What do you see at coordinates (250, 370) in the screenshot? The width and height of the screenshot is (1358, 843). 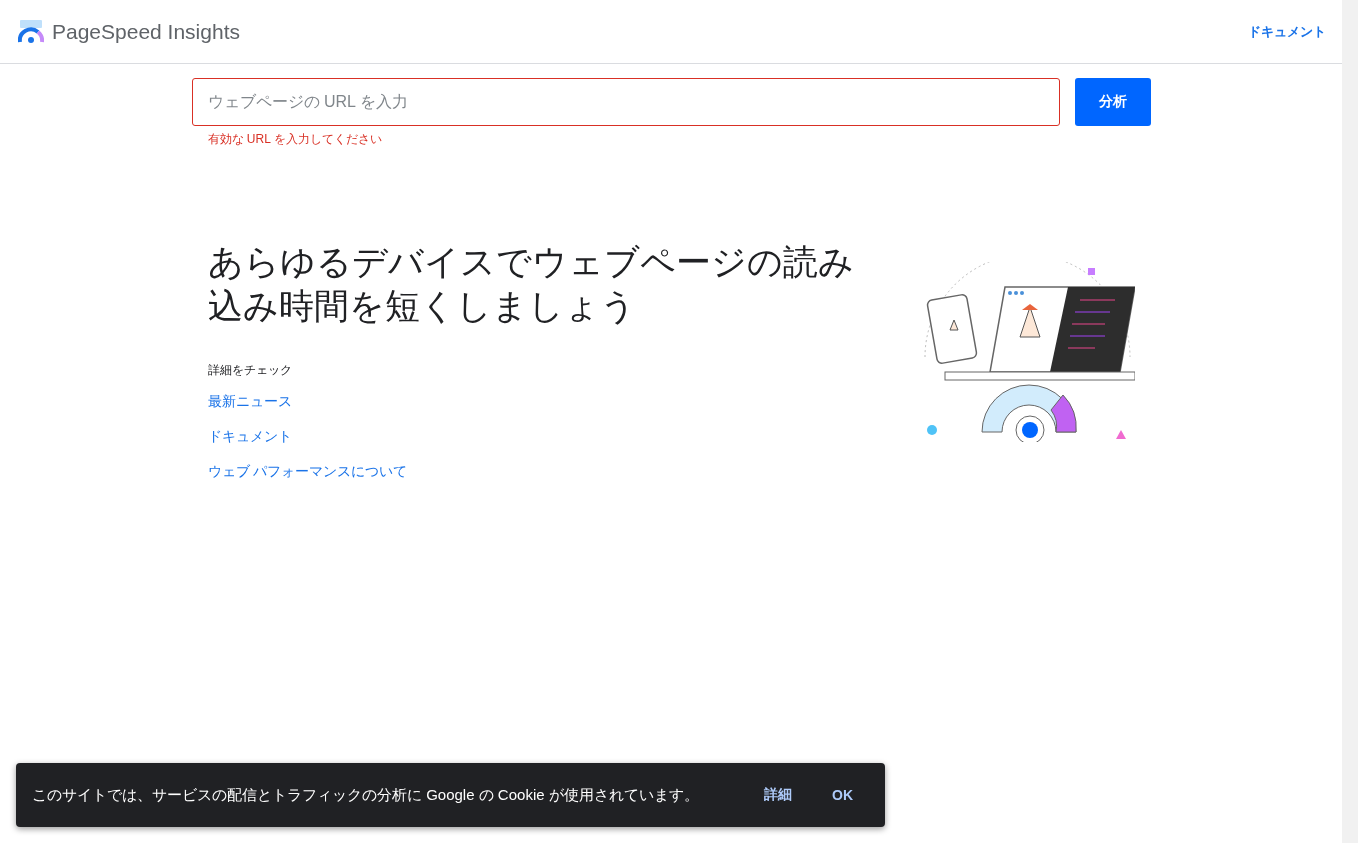 I see `links-label: 詳細をチェック` at bounding box center [250, 370].